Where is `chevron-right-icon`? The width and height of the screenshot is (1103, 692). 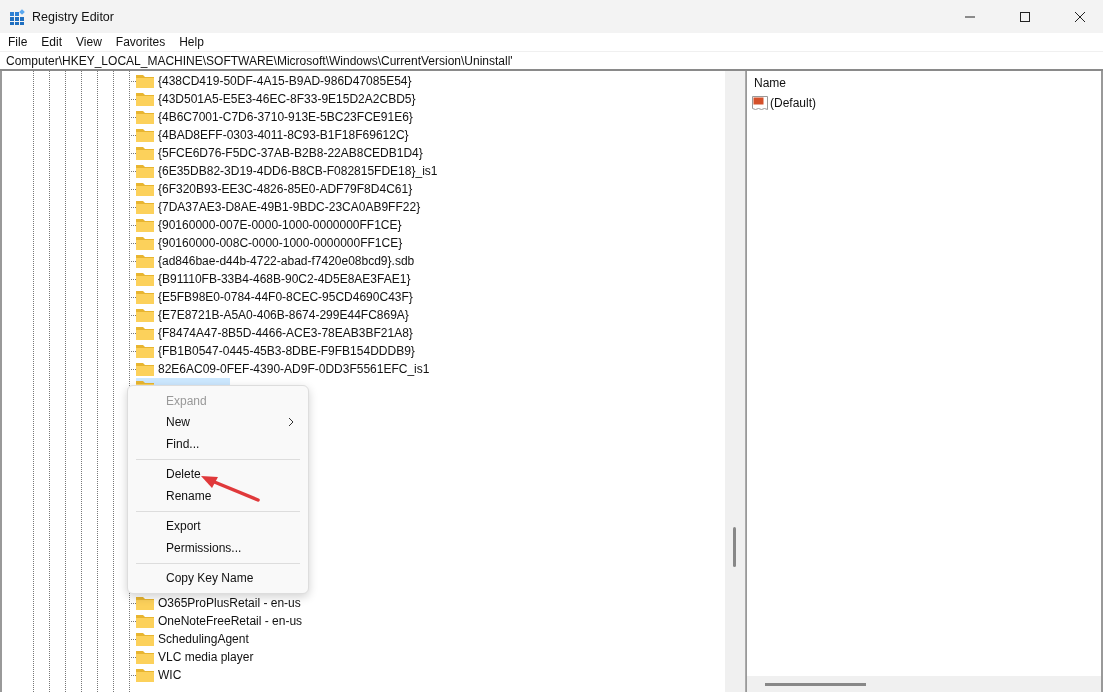
chevron-right-icon is located at coordinates (291, 422).